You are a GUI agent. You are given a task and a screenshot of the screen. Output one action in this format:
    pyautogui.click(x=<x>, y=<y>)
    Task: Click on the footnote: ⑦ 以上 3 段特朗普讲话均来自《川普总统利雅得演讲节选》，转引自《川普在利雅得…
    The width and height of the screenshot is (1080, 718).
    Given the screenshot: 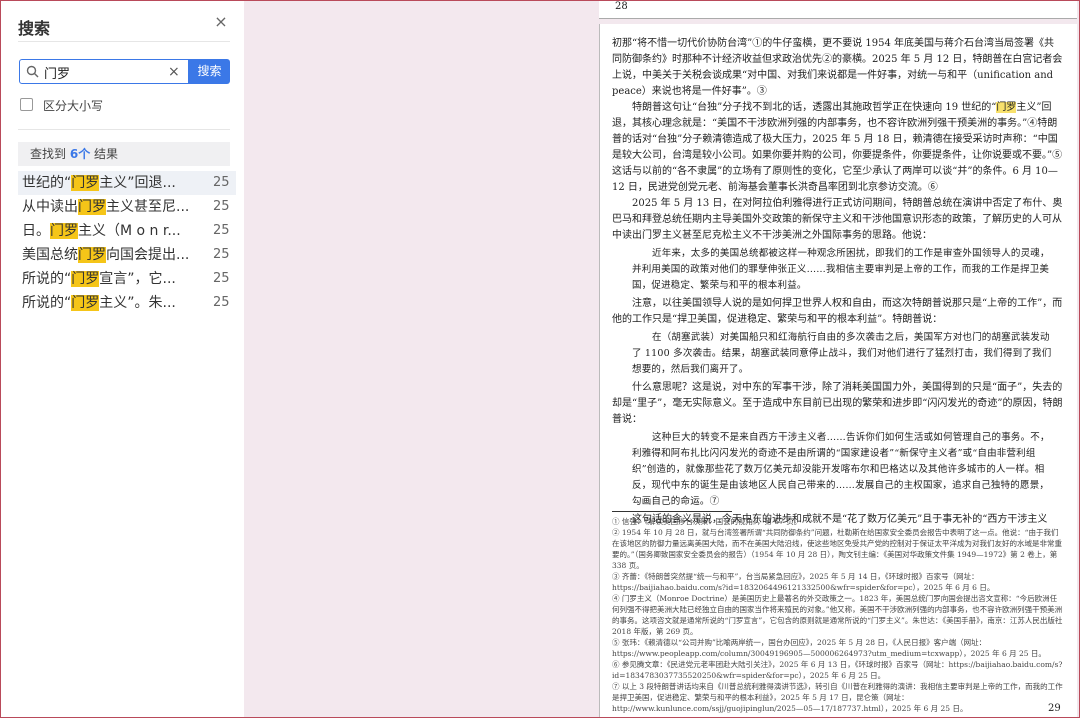 What is the action you would take?
    pyautogui.click(x=837, y=697)
    